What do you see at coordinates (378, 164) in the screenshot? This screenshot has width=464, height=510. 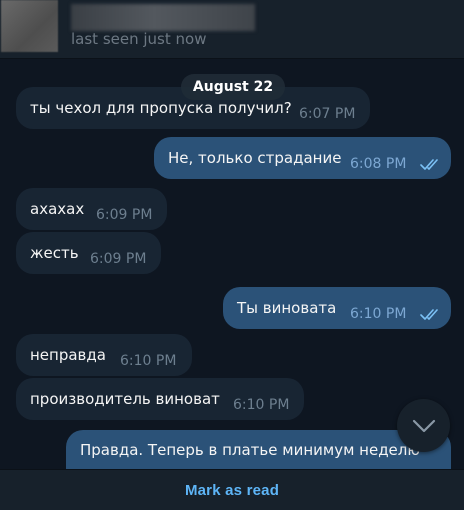 I see `message-time: 6:08 PM` at bounding box center [378, 164].